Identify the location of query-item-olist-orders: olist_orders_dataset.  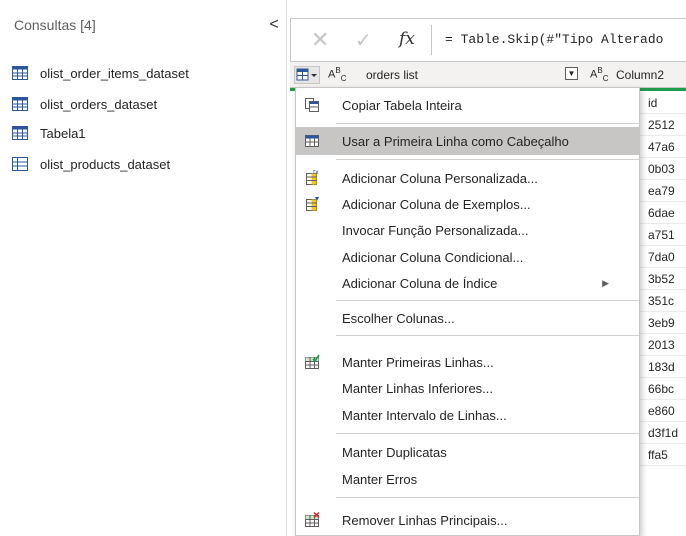
(84, 104).